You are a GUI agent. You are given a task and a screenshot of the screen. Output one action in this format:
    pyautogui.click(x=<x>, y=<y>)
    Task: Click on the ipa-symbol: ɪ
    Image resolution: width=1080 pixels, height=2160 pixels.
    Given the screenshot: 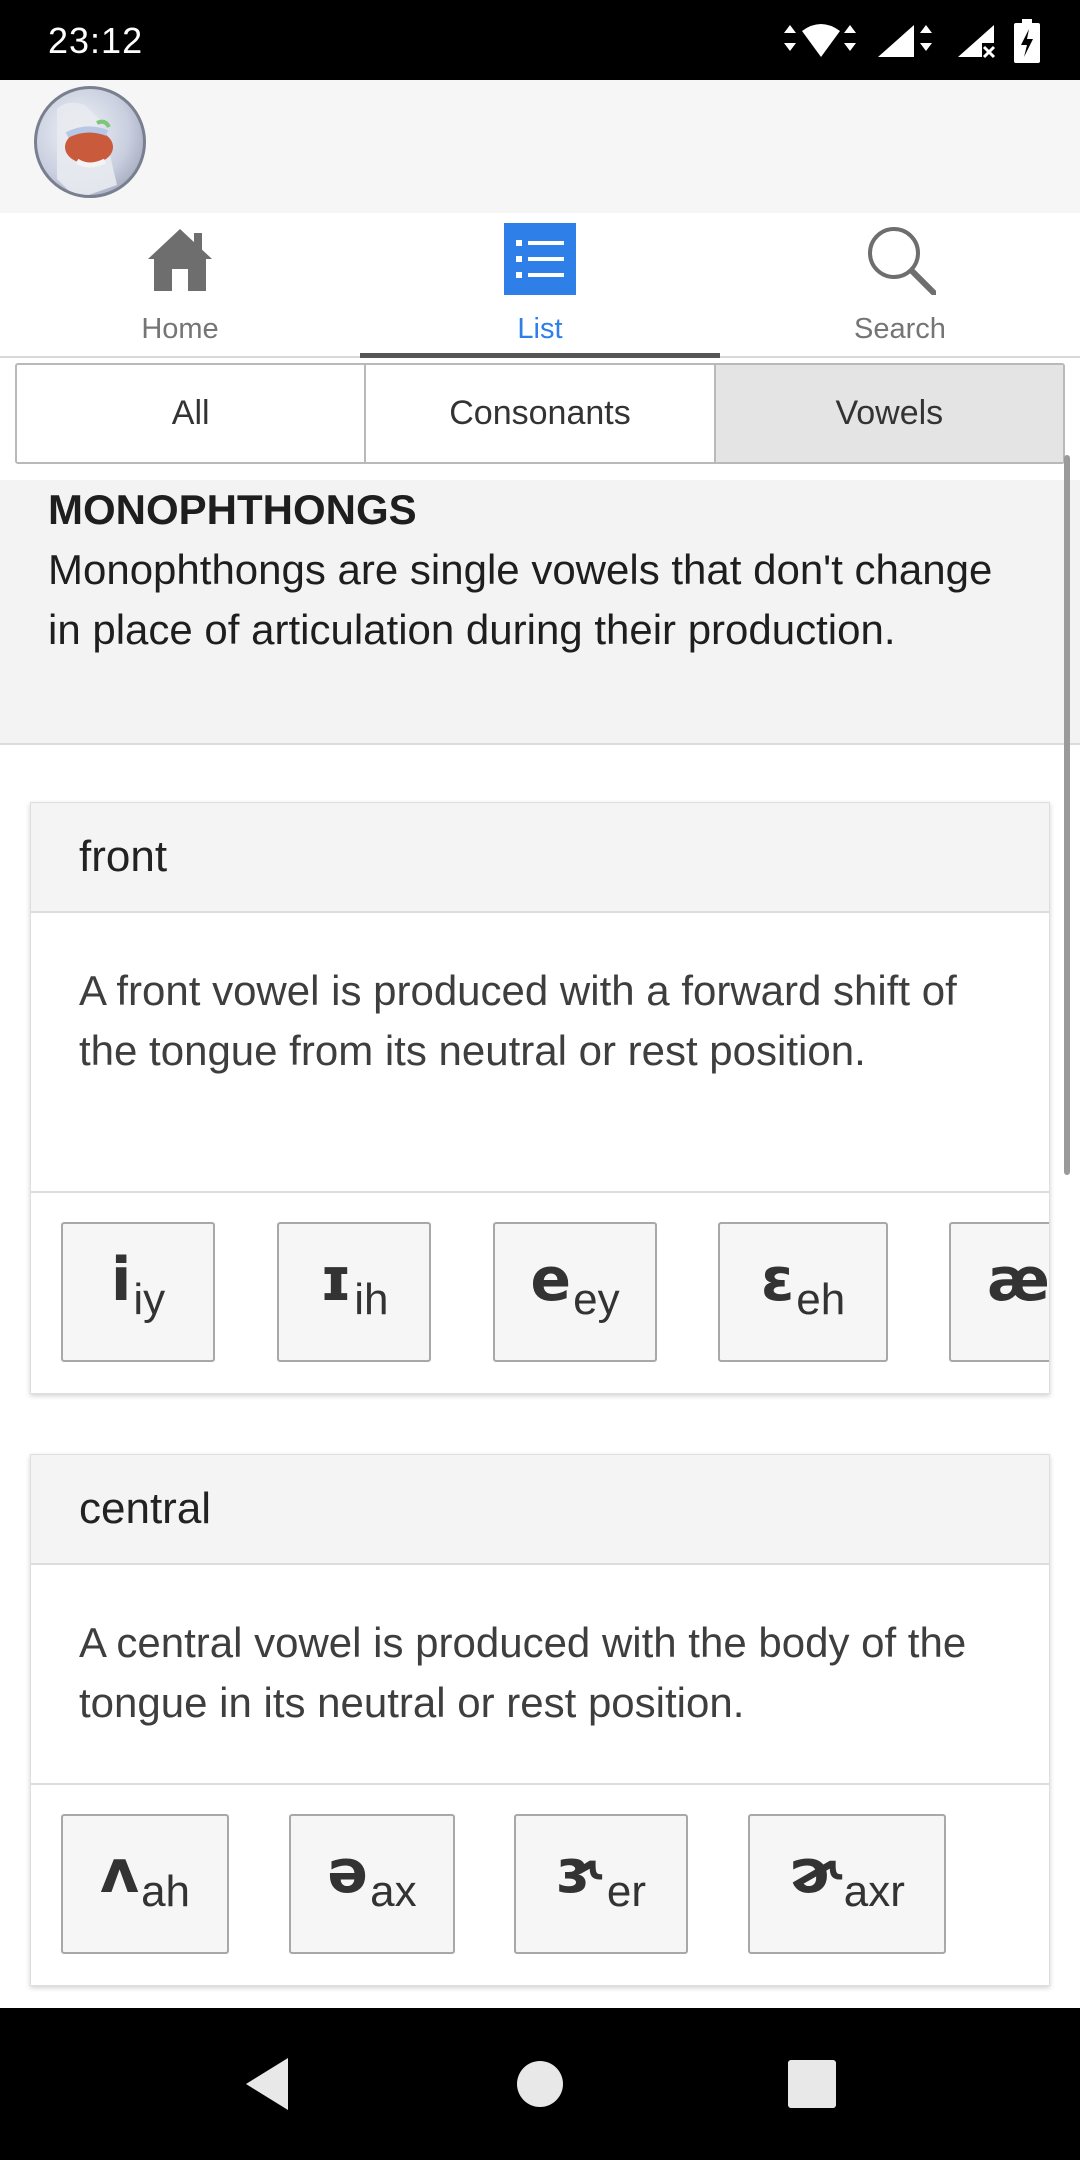 What is the action you would take?
    pyautogui.click(x=336, y=1280)
    